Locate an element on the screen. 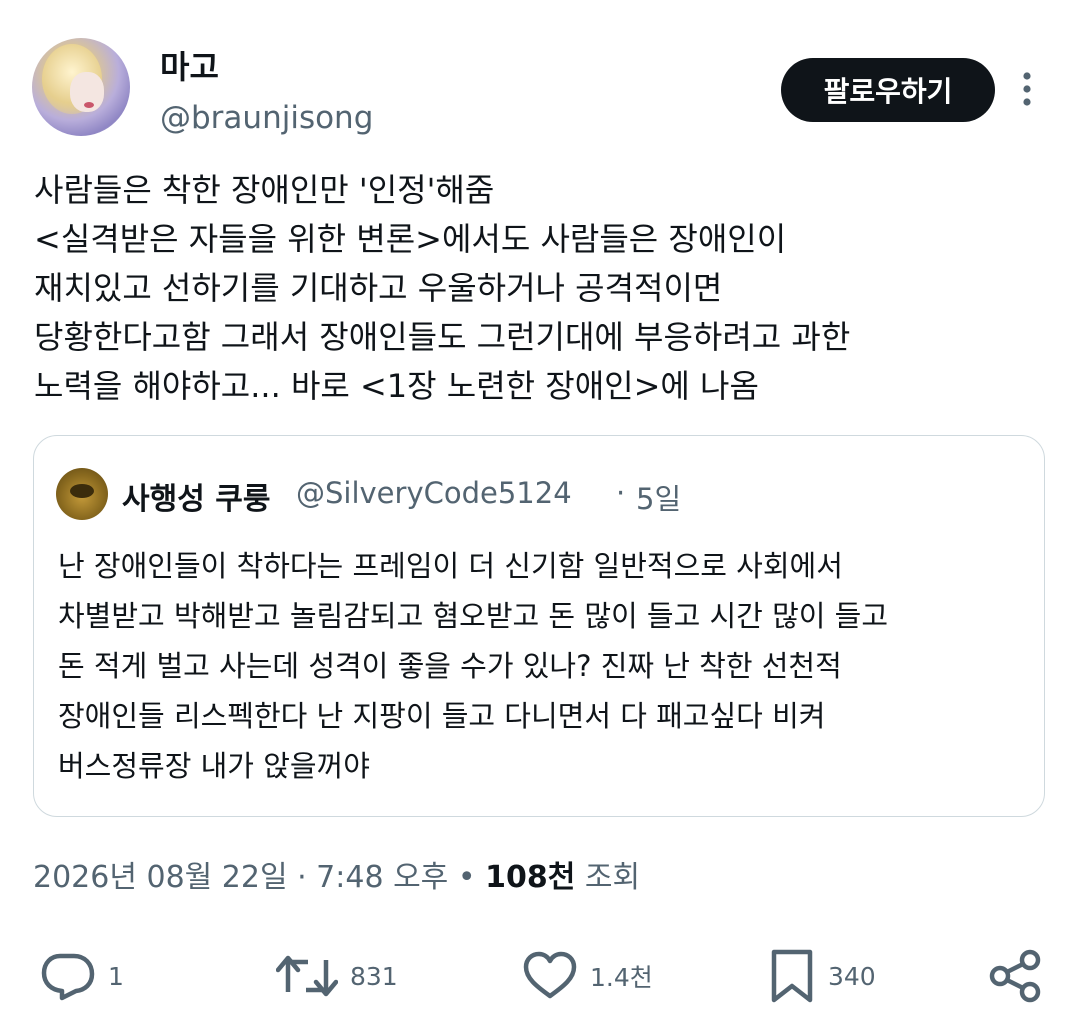 The width and height of the screenshot is (1080, 1025). bookmark-icon is located at coordinates (792, 976).